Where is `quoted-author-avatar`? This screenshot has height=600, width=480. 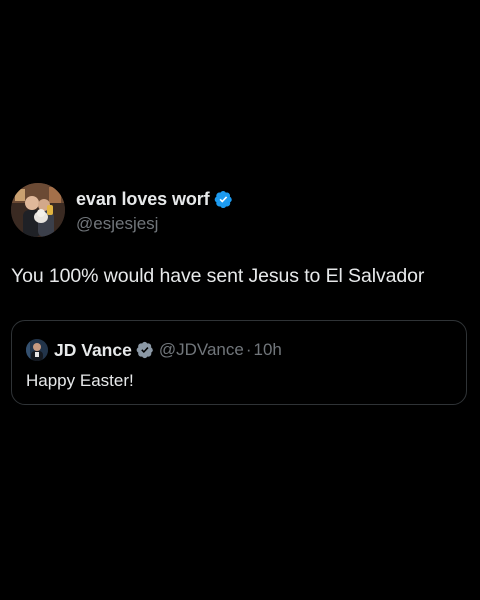
quoted-author-avatar is located at coordinates (37, 350).